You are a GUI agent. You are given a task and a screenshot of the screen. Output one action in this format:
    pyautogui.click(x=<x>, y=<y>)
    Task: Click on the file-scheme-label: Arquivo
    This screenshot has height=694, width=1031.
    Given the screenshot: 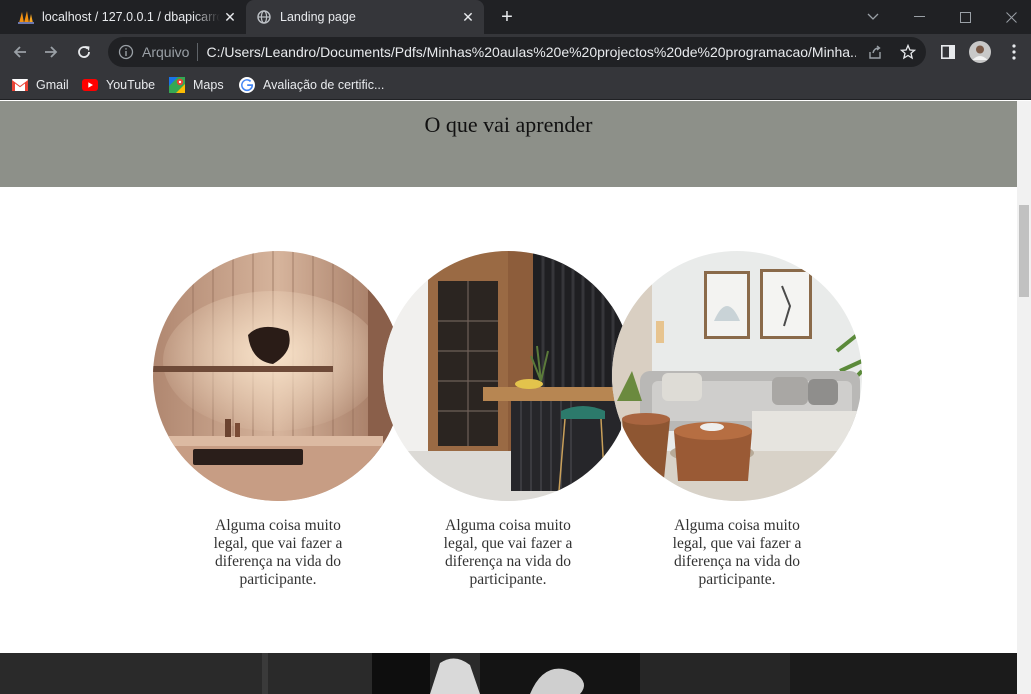 What is the action you would take?
    pyautogui.click(x=166, y=52)
    